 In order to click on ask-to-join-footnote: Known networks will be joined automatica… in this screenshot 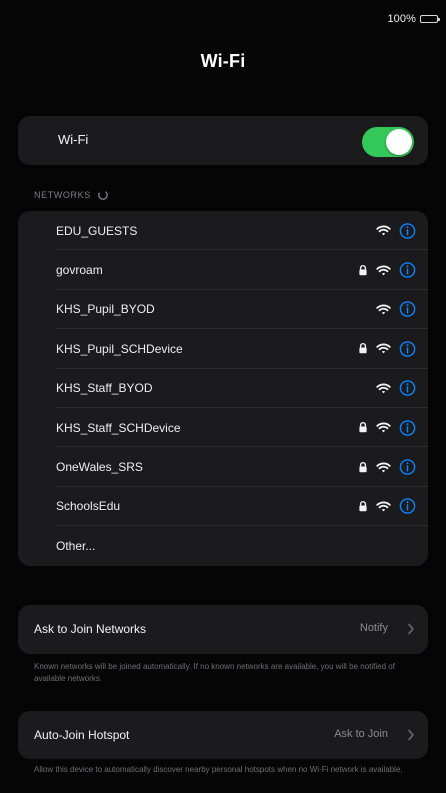, I will do `click(214, 672)`.